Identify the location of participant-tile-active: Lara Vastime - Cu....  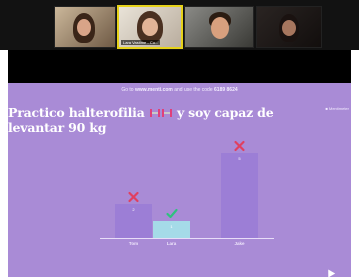
(150, 27).